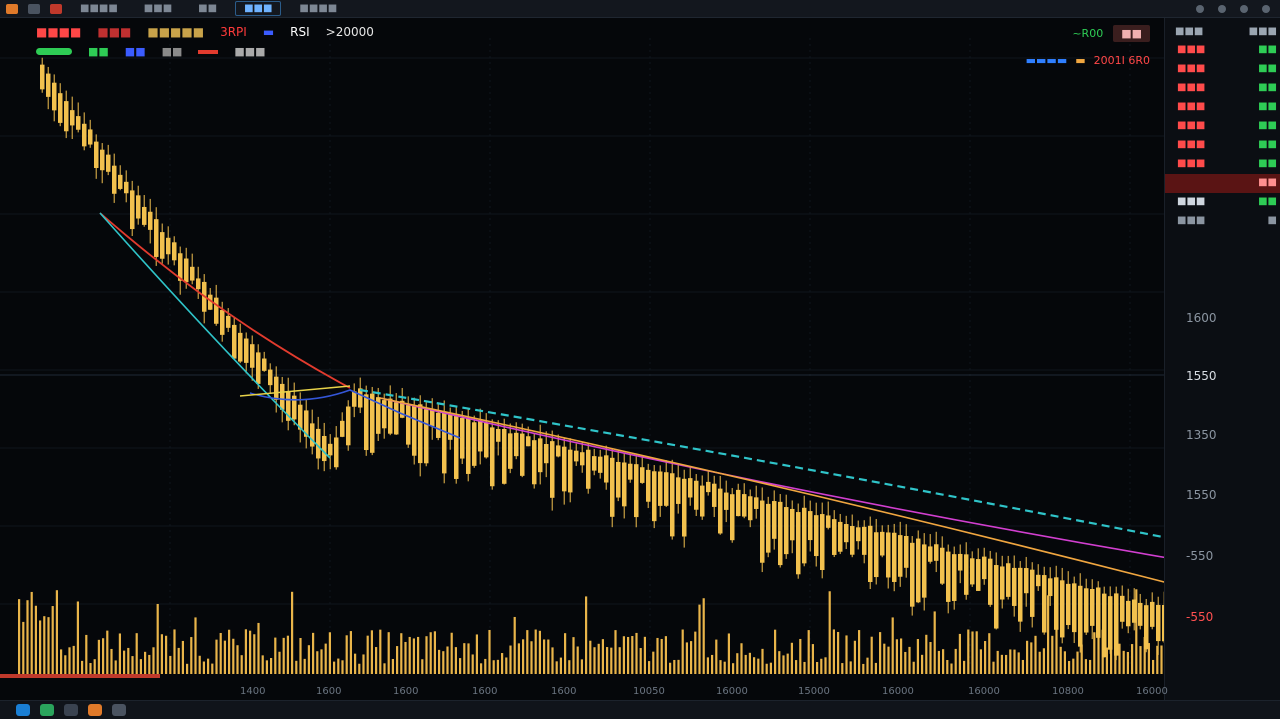  Describe the element at coordinates (1238, 8) in the screenshot. I see `window-controls` at that location.